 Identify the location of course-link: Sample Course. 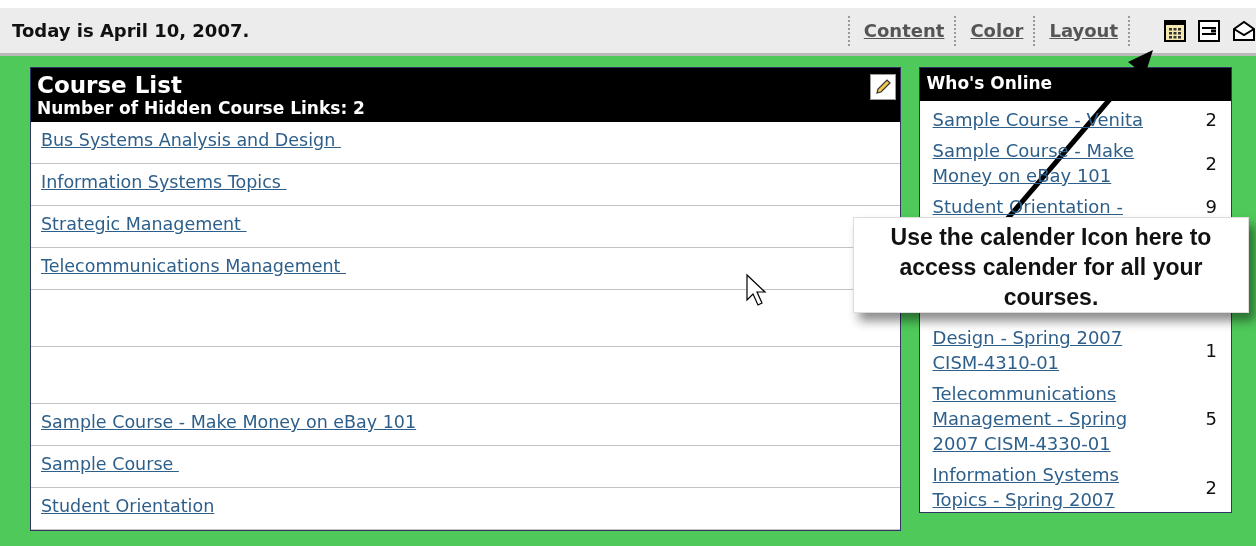
(110, 464).